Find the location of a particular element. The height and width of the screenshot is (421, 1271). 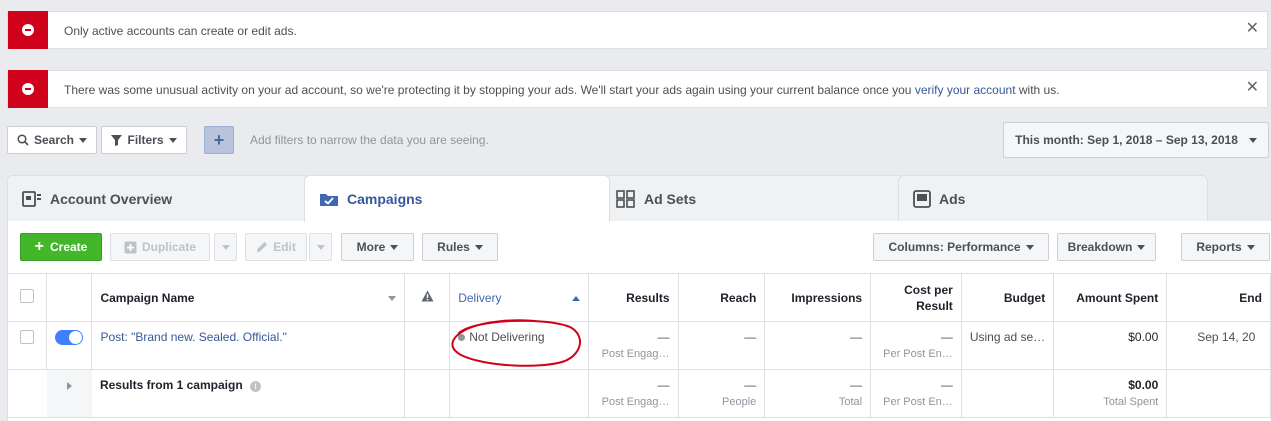

create-button: + Create is located at coordinates (61, 247).